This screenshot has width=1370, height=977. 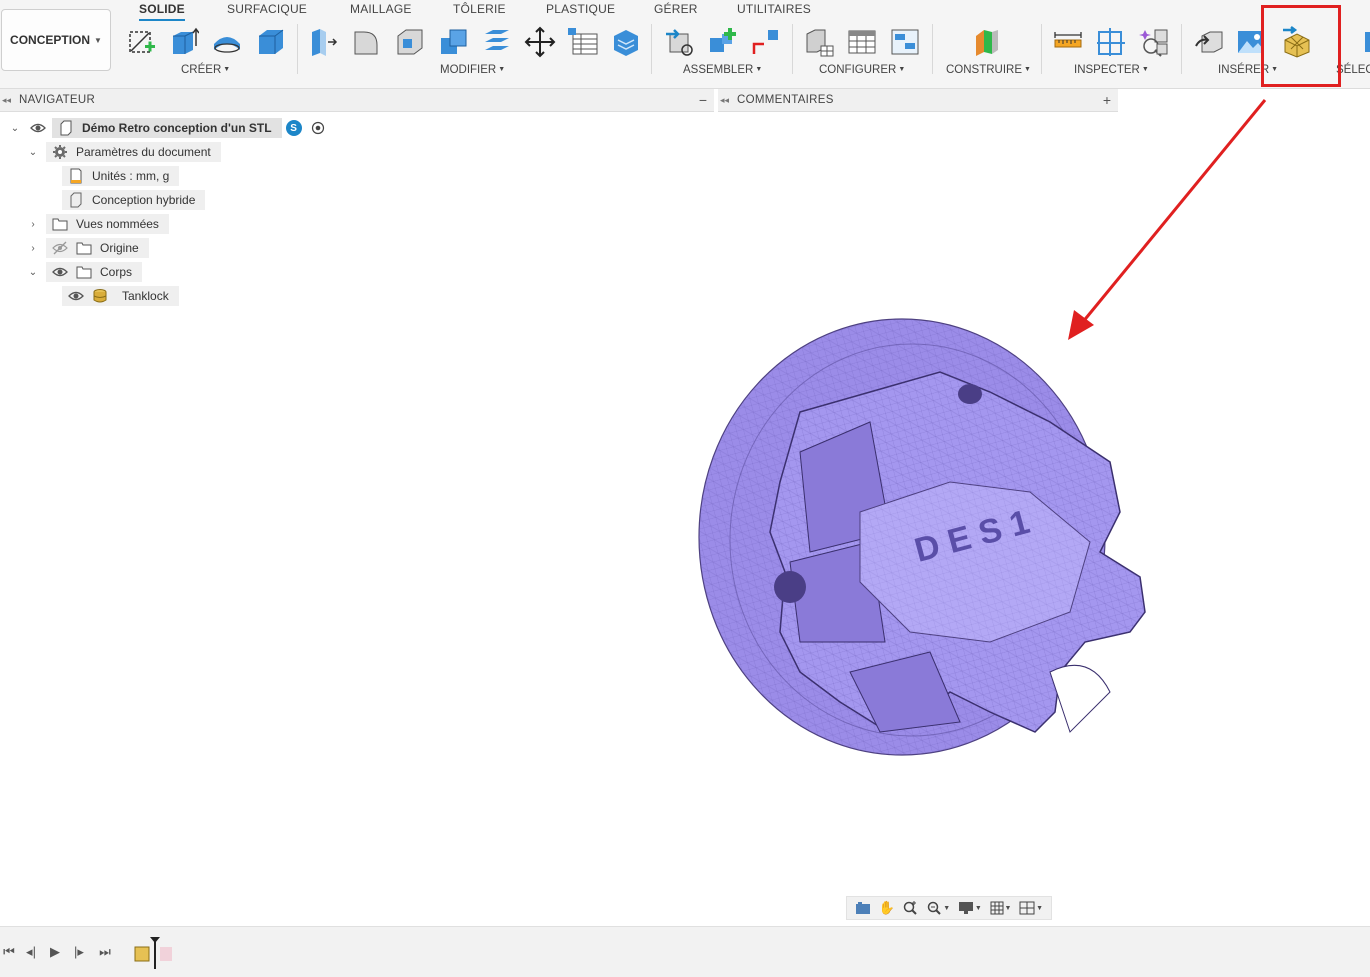 I want to click on insert-canvas-icon, so click(x=1251, y=42).